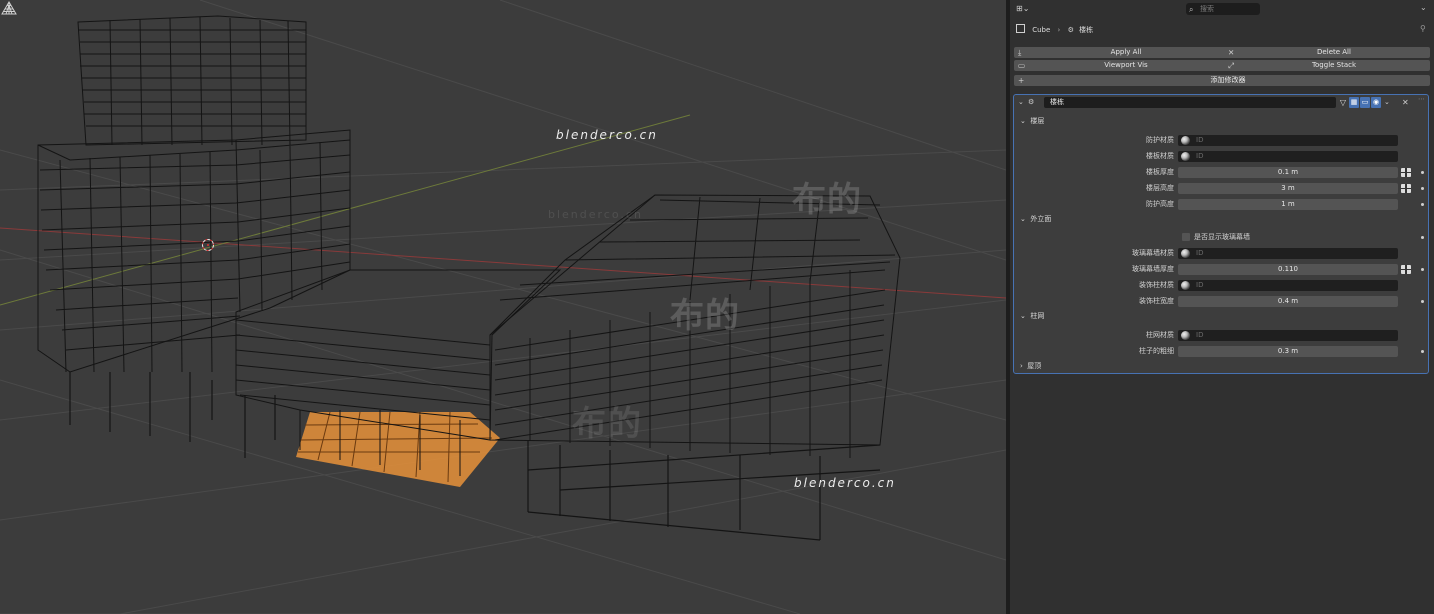  What do you see at coordinates (1288, 204) in the screenshot?
I see `guard-height-field: 1 m` at bounding box center [1288, 204].